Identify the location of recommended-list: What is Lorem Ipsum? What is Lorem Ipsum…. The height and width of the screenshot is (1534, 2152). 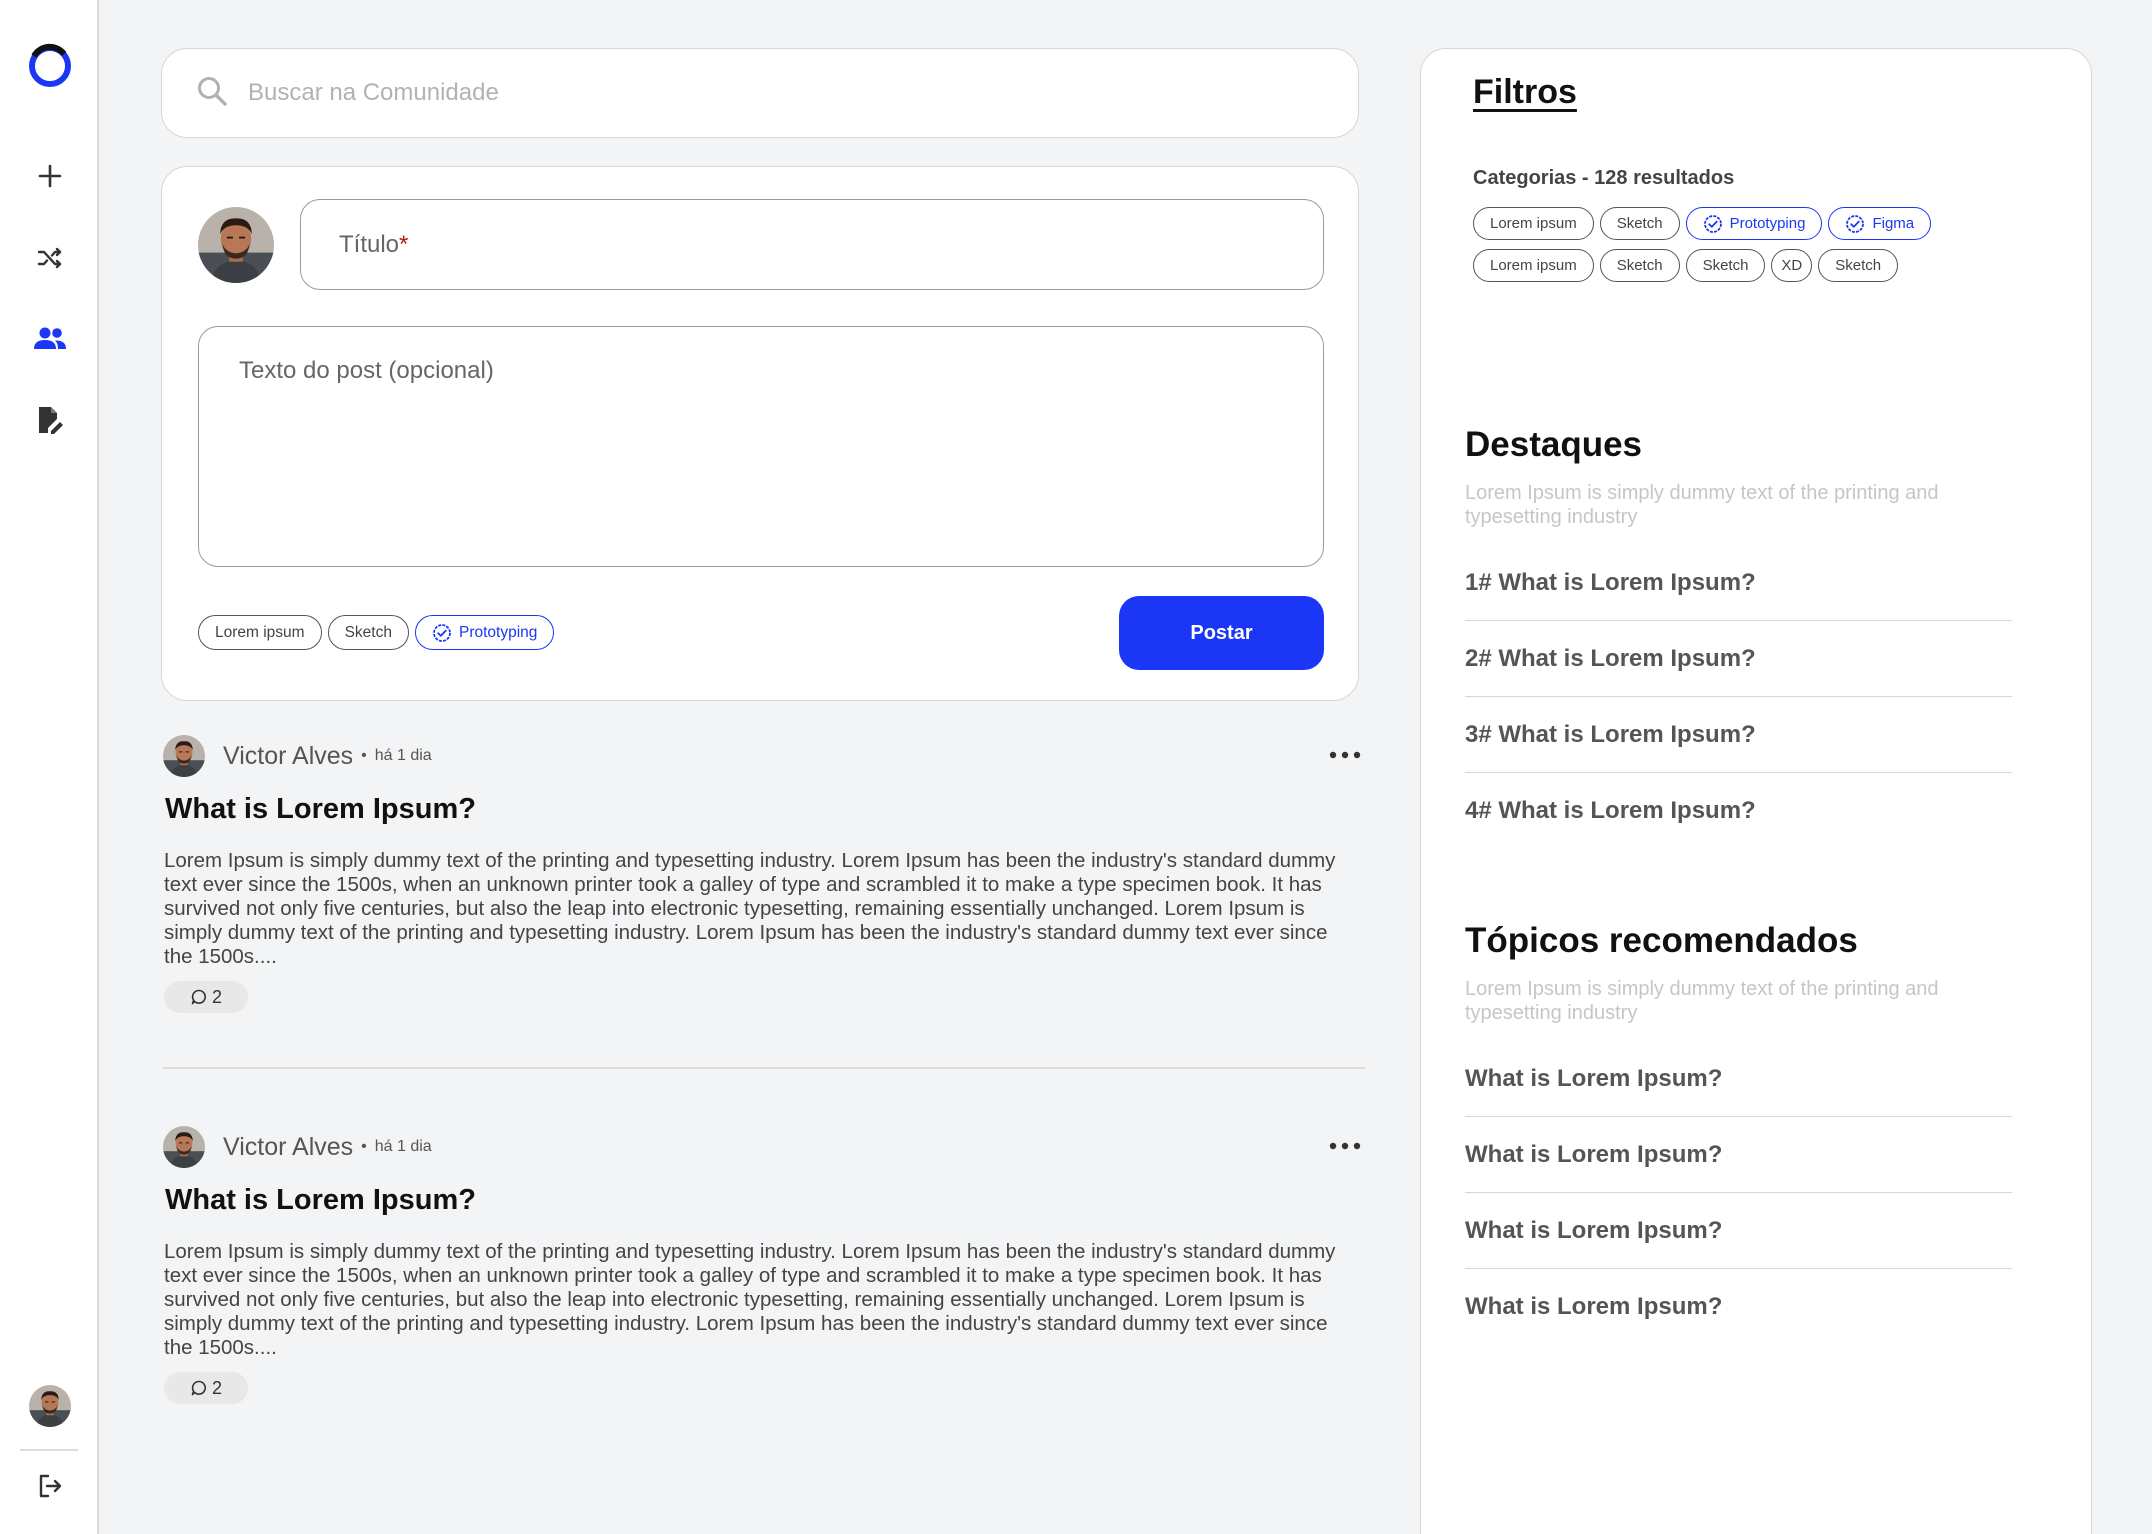
(1738, 1193).